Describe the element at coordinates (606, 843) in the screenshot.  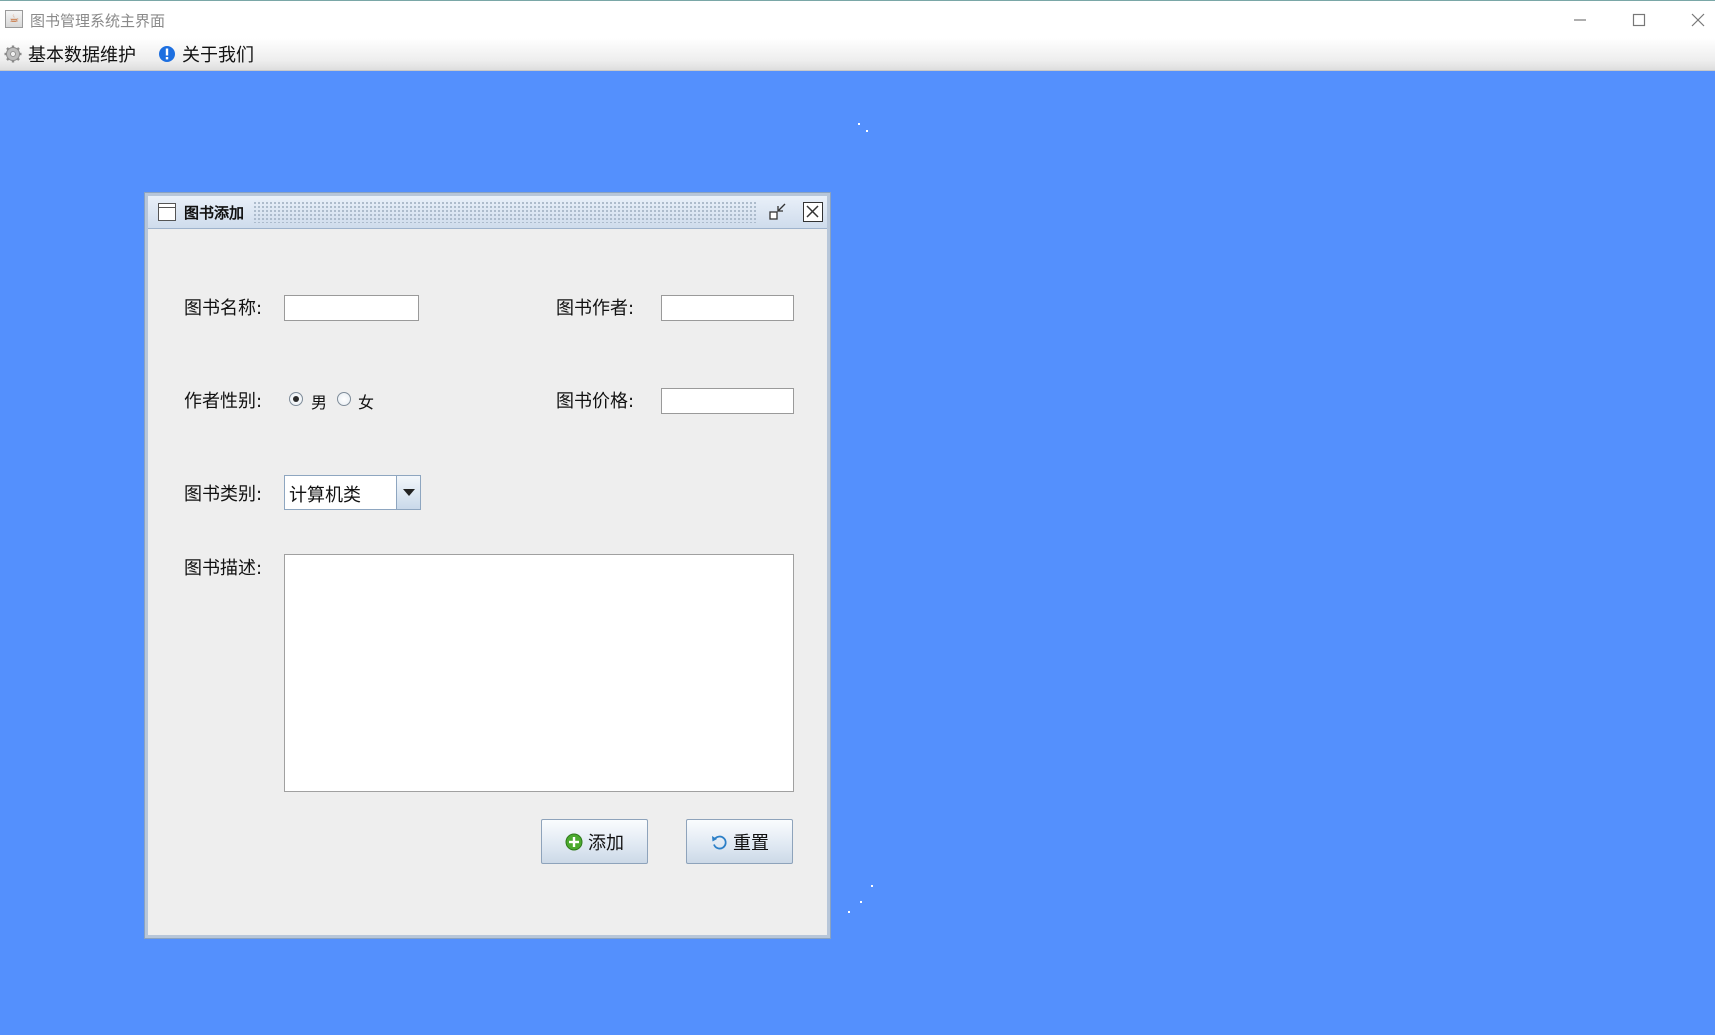
I see `add-button-label: 添加` at that location.